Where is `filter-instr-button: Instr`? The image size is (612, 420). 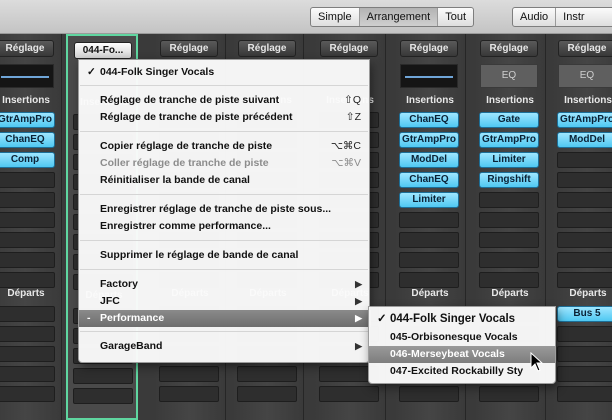 filter-instr-button: Instr is located at coordinates (573, 17).